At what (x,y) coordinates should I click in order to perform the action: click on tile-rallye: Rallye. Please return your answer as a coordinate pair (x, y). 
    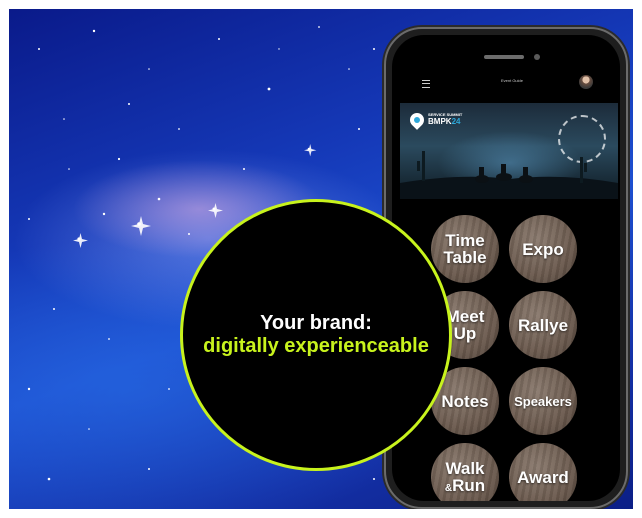
    Looking at the image, I should click on (543, 325).